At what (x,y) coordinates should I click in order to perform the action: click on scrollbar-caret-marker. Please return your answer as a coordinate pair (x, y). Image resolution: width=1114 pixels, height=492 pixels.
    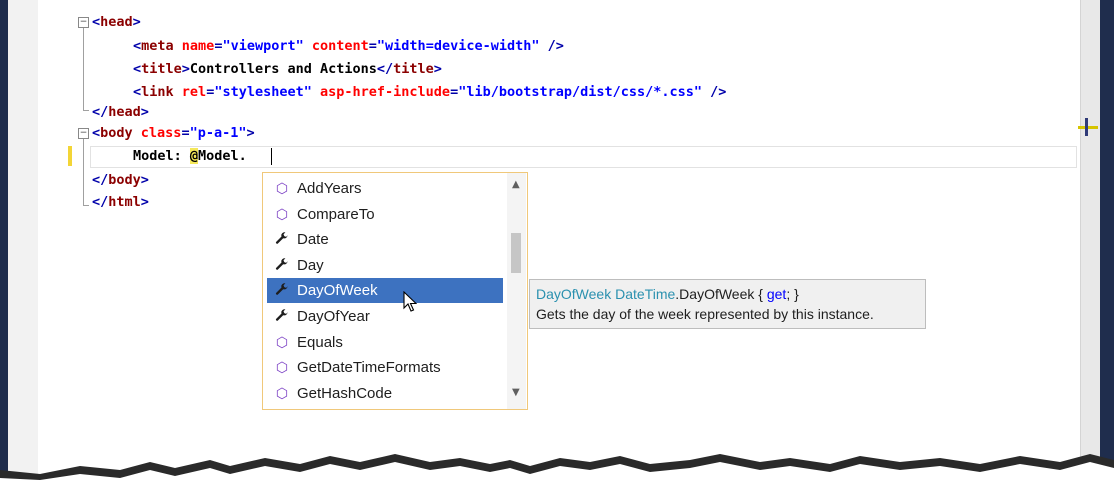
    Looking at the image, I should click on (1088, 127).